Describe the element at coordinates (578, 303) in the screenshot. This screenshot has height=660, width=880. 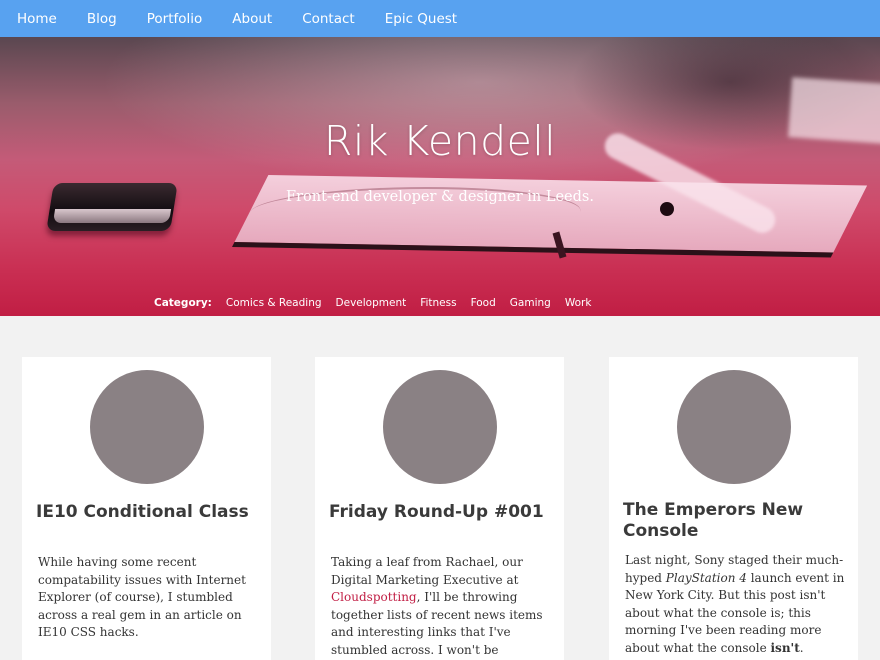
I see `category-work: Work` at that location.